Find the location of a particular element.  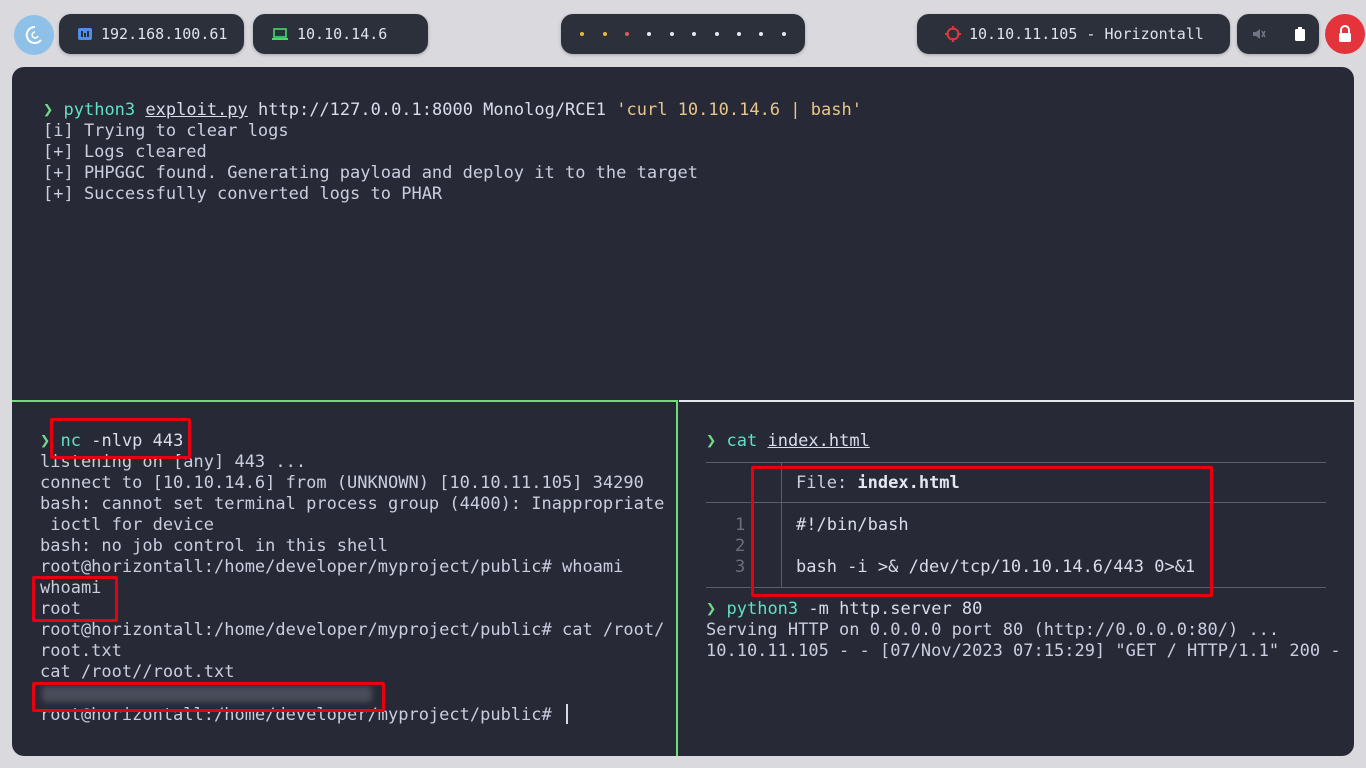

cat-command-line: ❯ cat index.html is located at coordinates (788, 441).